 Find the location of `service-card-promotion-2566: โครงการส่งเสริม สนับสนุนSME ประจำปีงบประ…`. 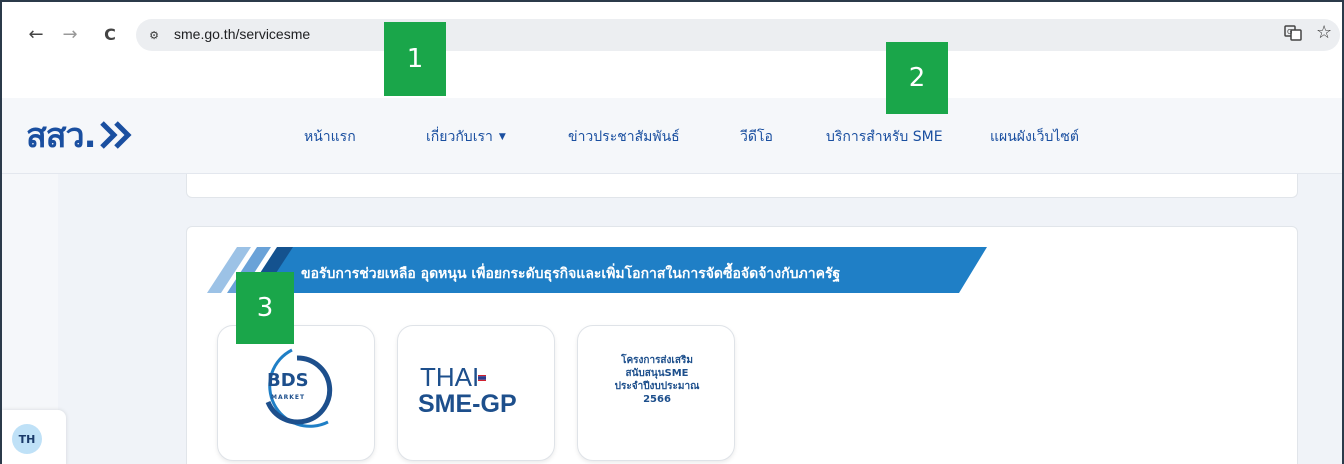

service-card-promotion-2566: โครงการส่งเสริม สนับสนุนSME ประจำปีงบประ… is located at coordinates (656, 393).